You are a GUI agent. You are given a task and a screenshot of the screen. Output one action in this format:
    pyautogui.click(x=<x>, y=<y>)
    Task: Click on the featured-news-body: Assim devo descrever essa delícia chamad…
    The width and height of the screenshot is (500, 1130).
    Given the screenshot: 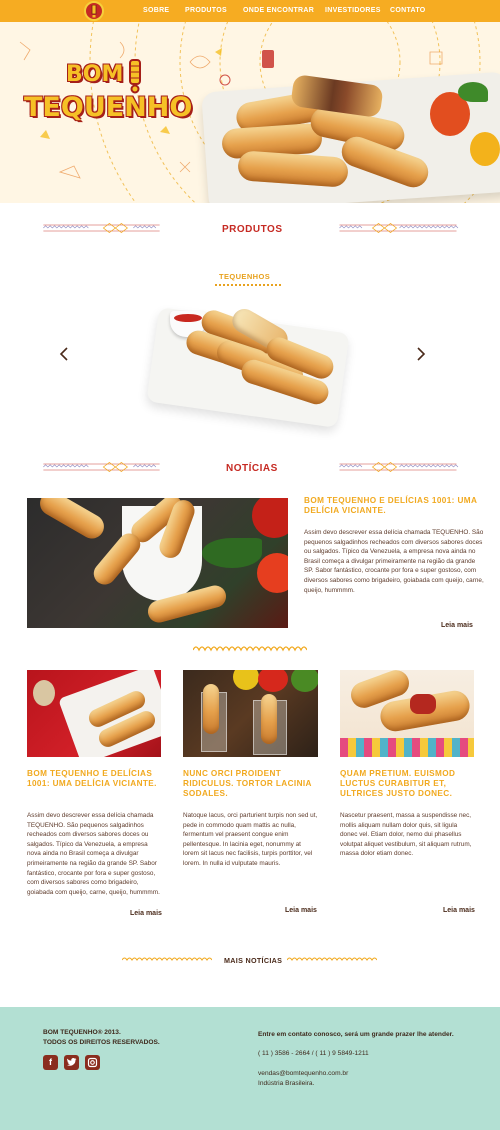 What is the action you would take?
    pyautogui.click(x=394, y=561)
    